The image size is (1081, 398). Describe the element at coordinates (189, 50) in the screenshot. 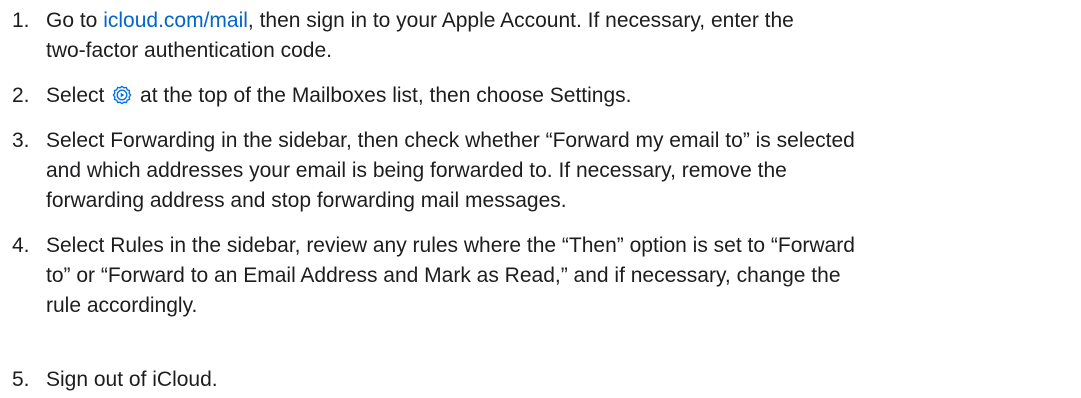

I see `step-text: two-factor authentication code.` at that location.